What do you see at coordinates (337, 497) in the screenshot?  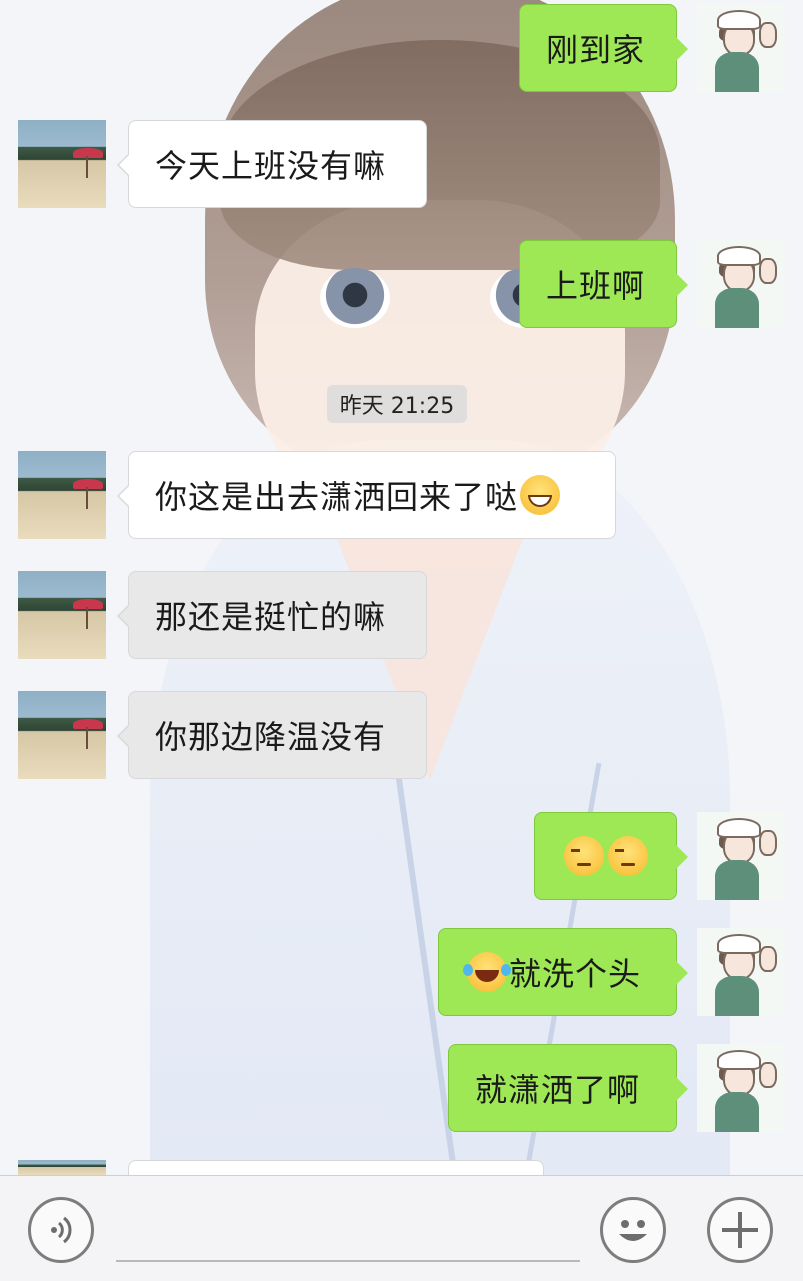 I see `message-text: 你这是出去潇洒回来了哒` at bounding box center [337, 497].